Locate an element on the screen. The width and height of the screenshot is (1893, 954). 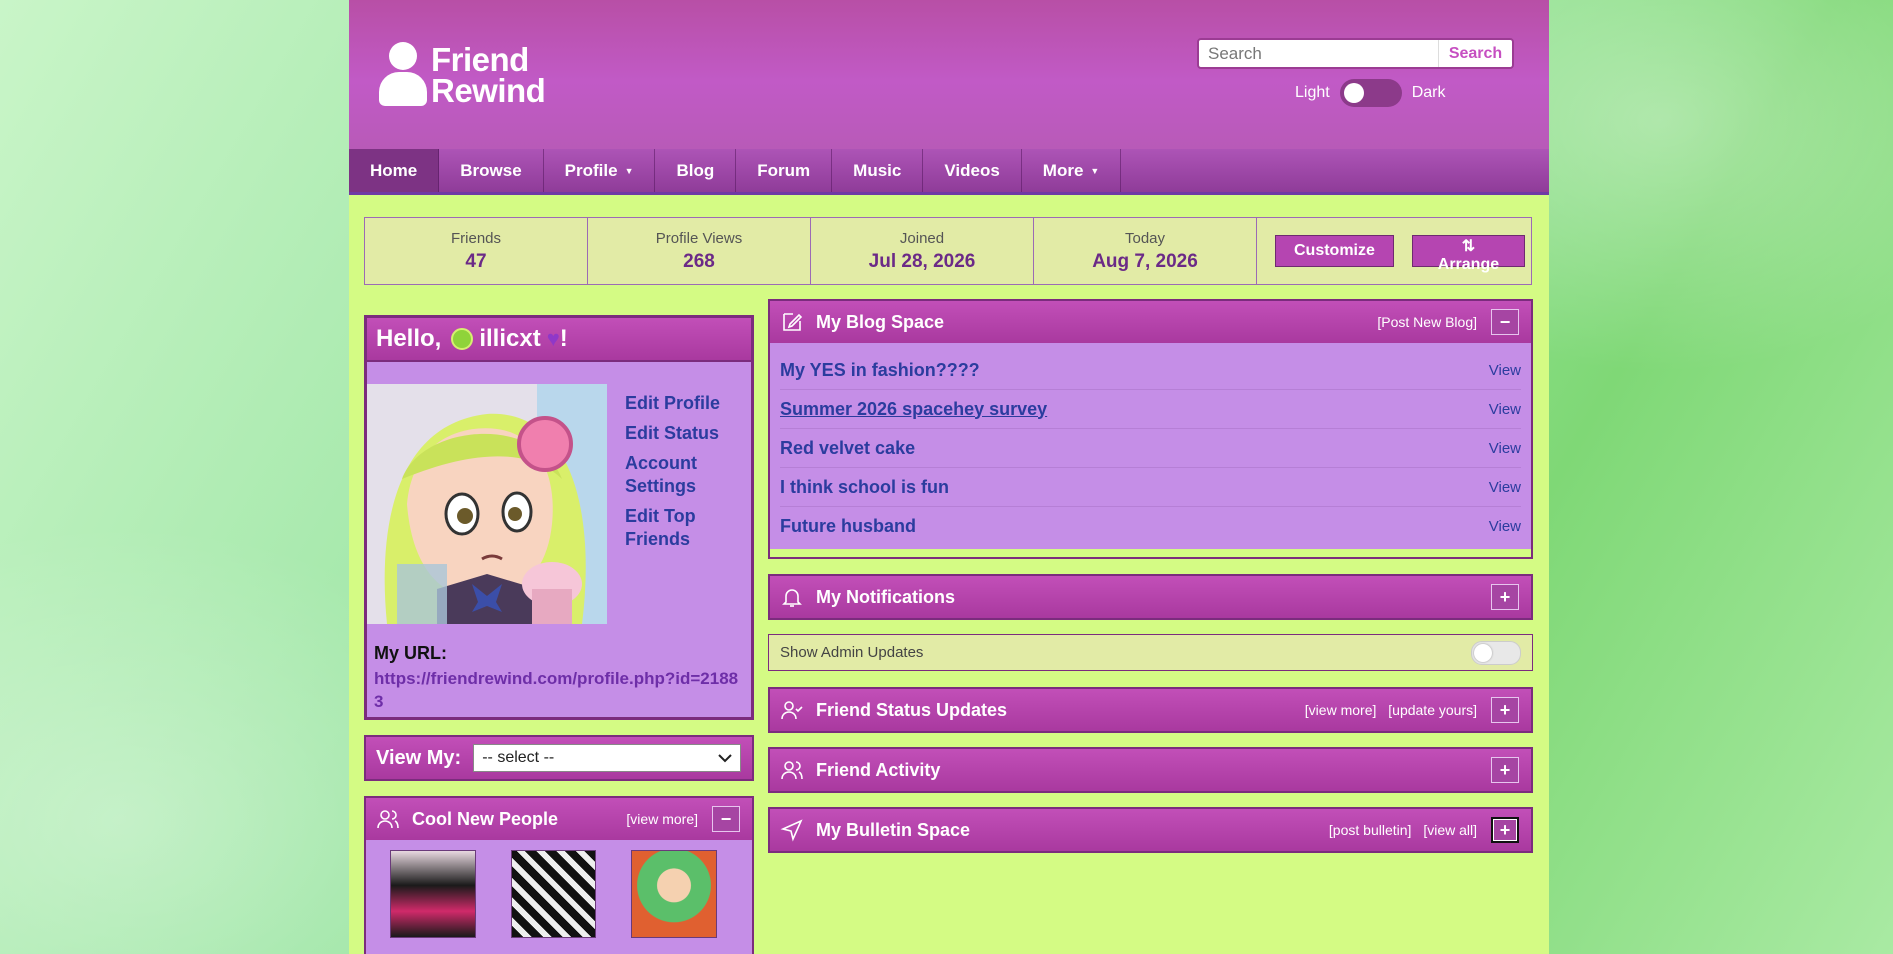
search-button: Search is located at coordinates (1475, 53).